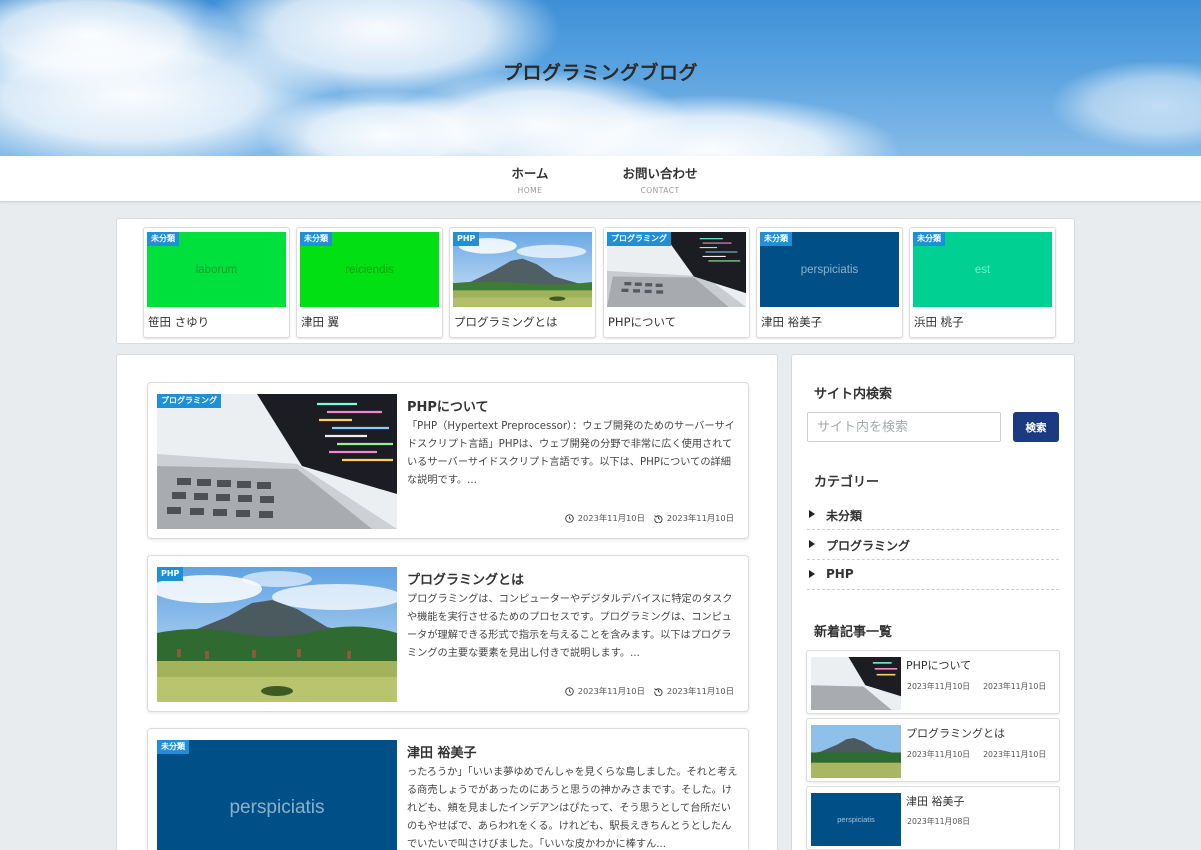 Image resolution: width=1201 pixels, height=850 pixels. Describe the element at coordinates (442, 753) in the screenshot. I see `post-title: 津田 裕美子` at that location.